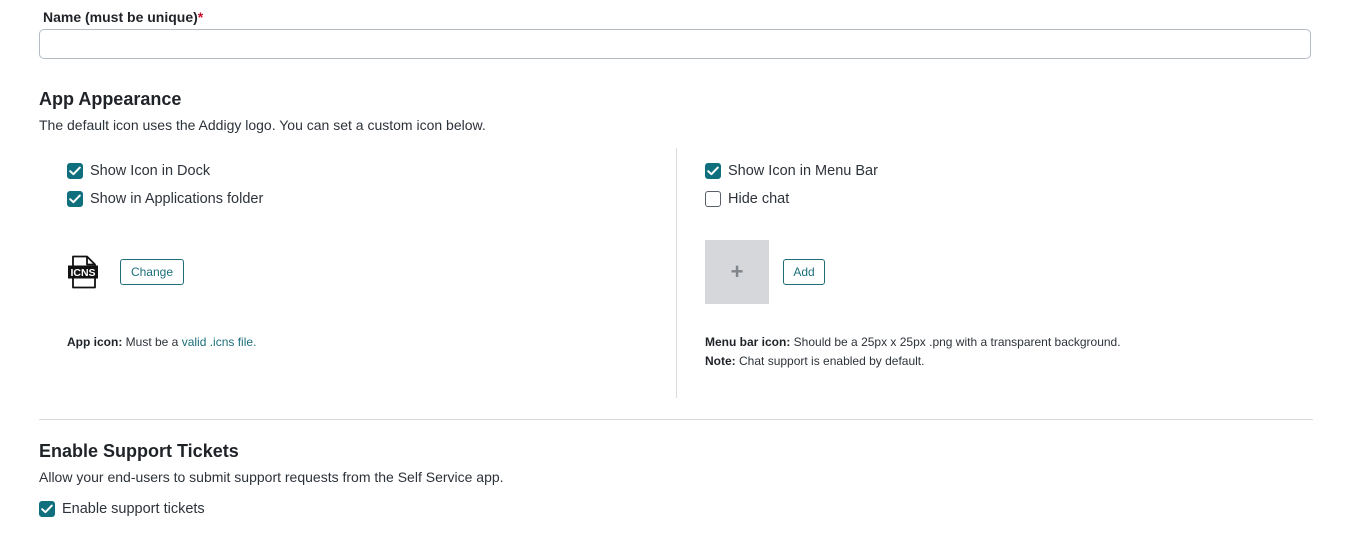 This screenshot has width=1345, height=534. I want to click on icns-file-icon: ICNS, so click(83, 272).